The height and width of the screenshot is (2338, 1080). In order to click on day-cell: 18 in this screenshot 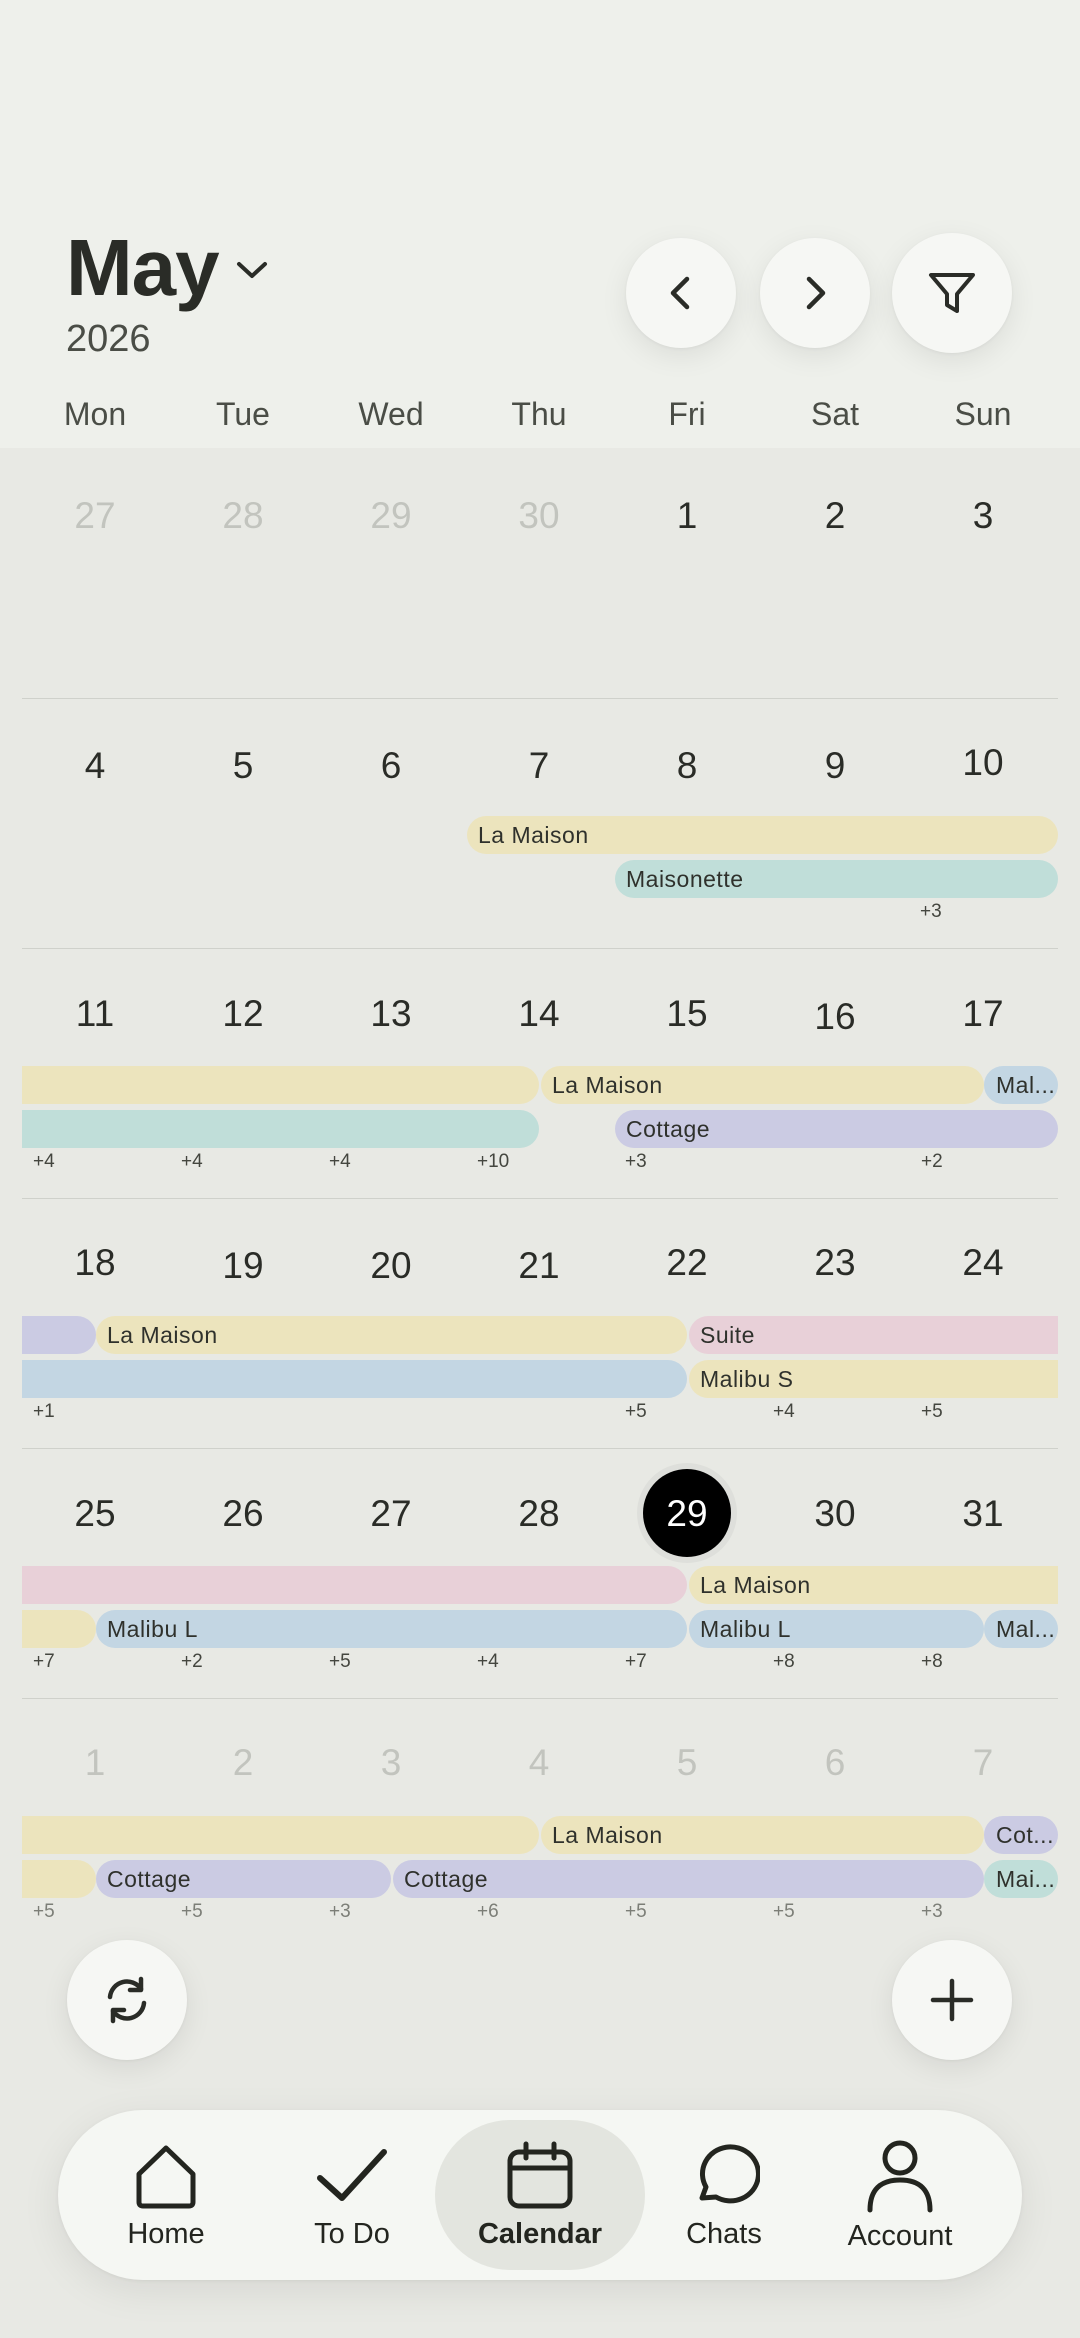, I will do `click(95, 1263)`.